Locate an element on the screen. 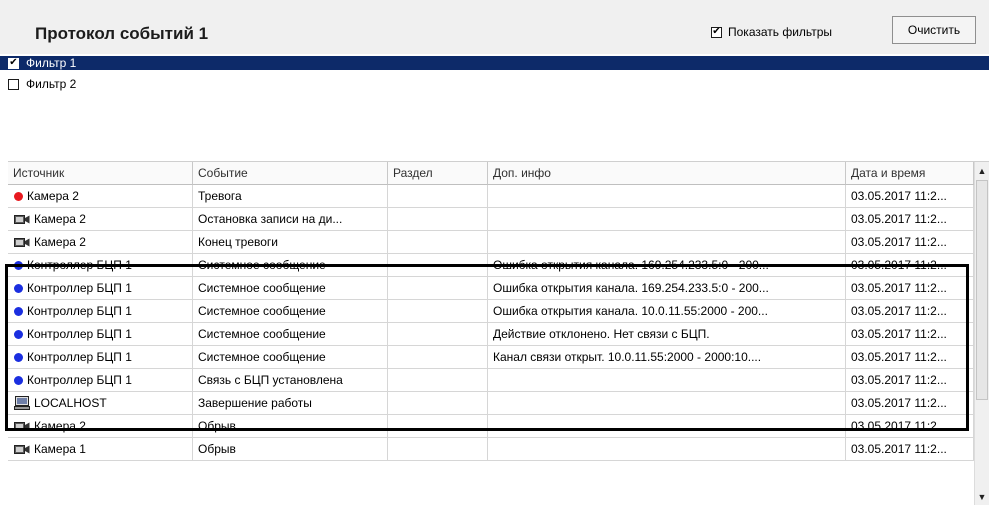  column-header-datetime: Дата и время is located at coordinates (910, 173).